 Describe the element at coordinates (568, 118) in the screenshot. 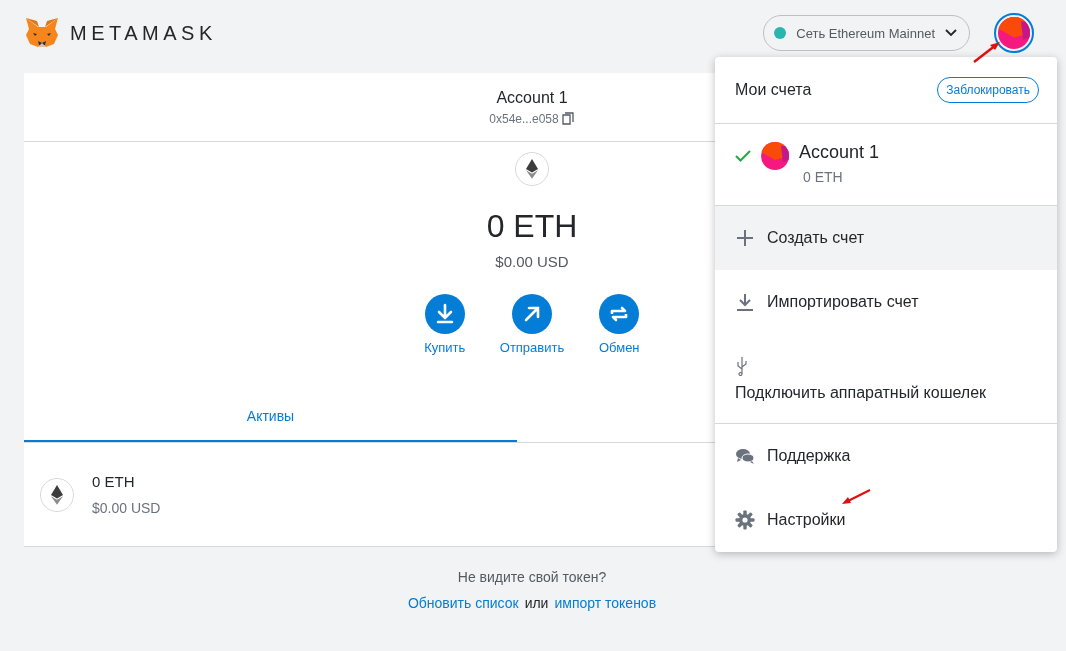

I see `copy-icon` at that location.